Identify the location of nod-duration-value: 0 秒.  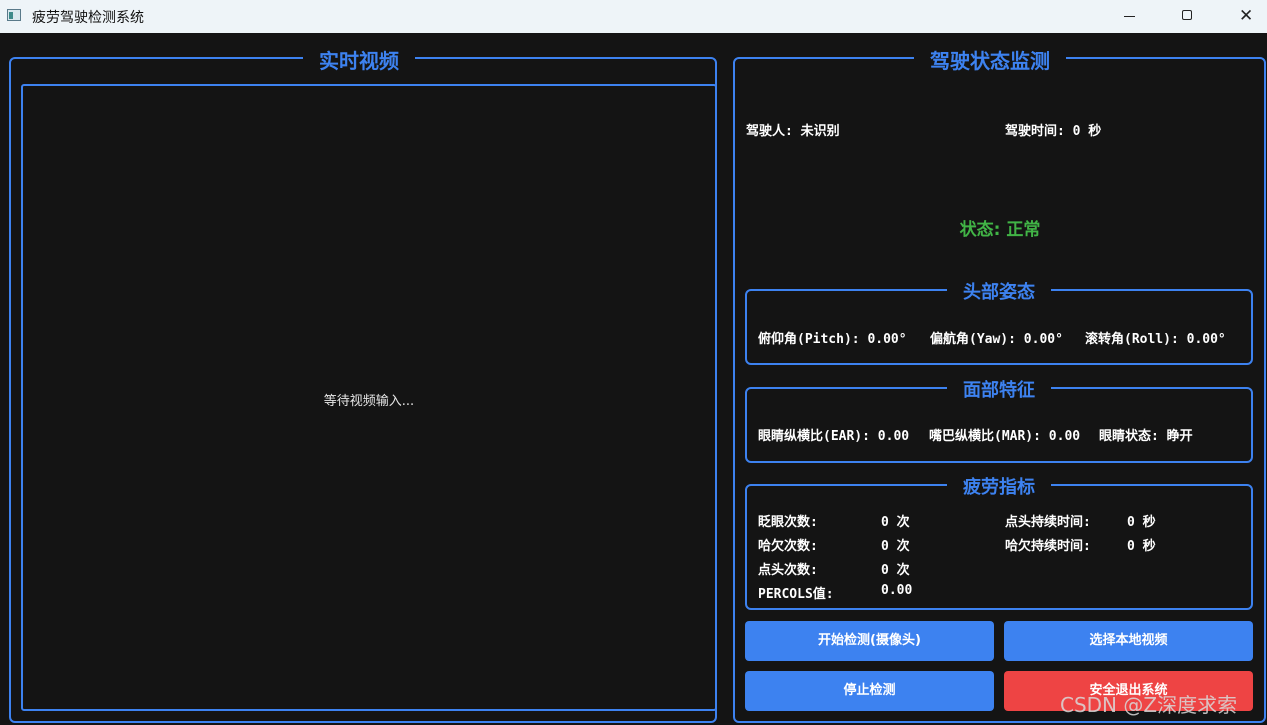
(1141, 522).